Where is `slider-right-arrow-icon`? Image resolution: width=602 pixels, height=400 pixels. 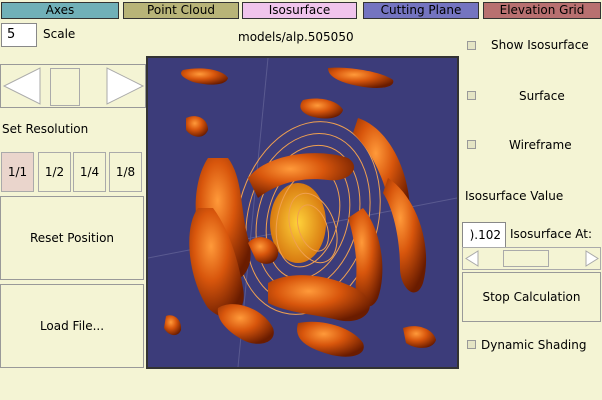 slider-right-arrow-icon is located at coordinates (592, 258).